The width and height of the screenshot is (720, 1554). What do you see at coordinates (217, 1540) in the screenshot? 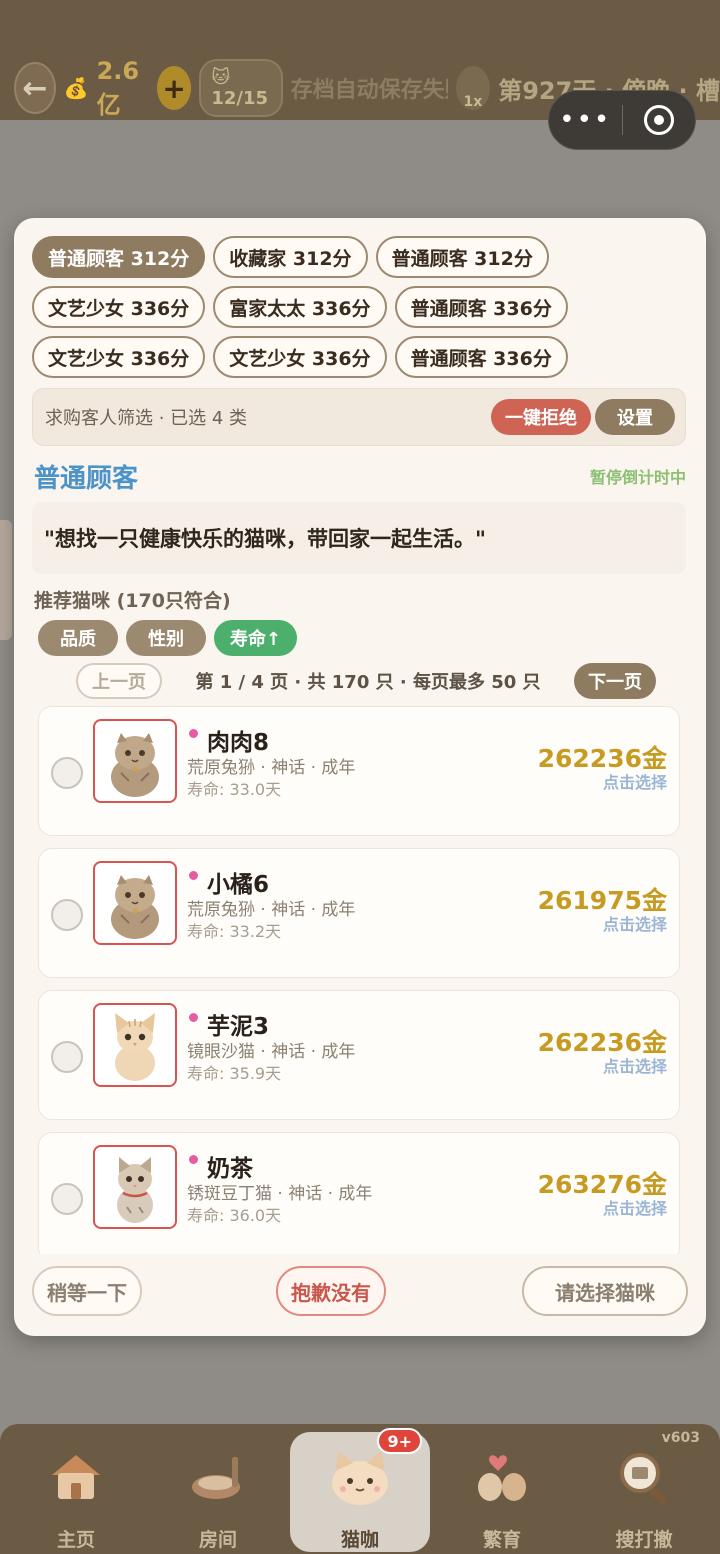
I see `nav-label: 房间` at bounding box center [217, 1540].